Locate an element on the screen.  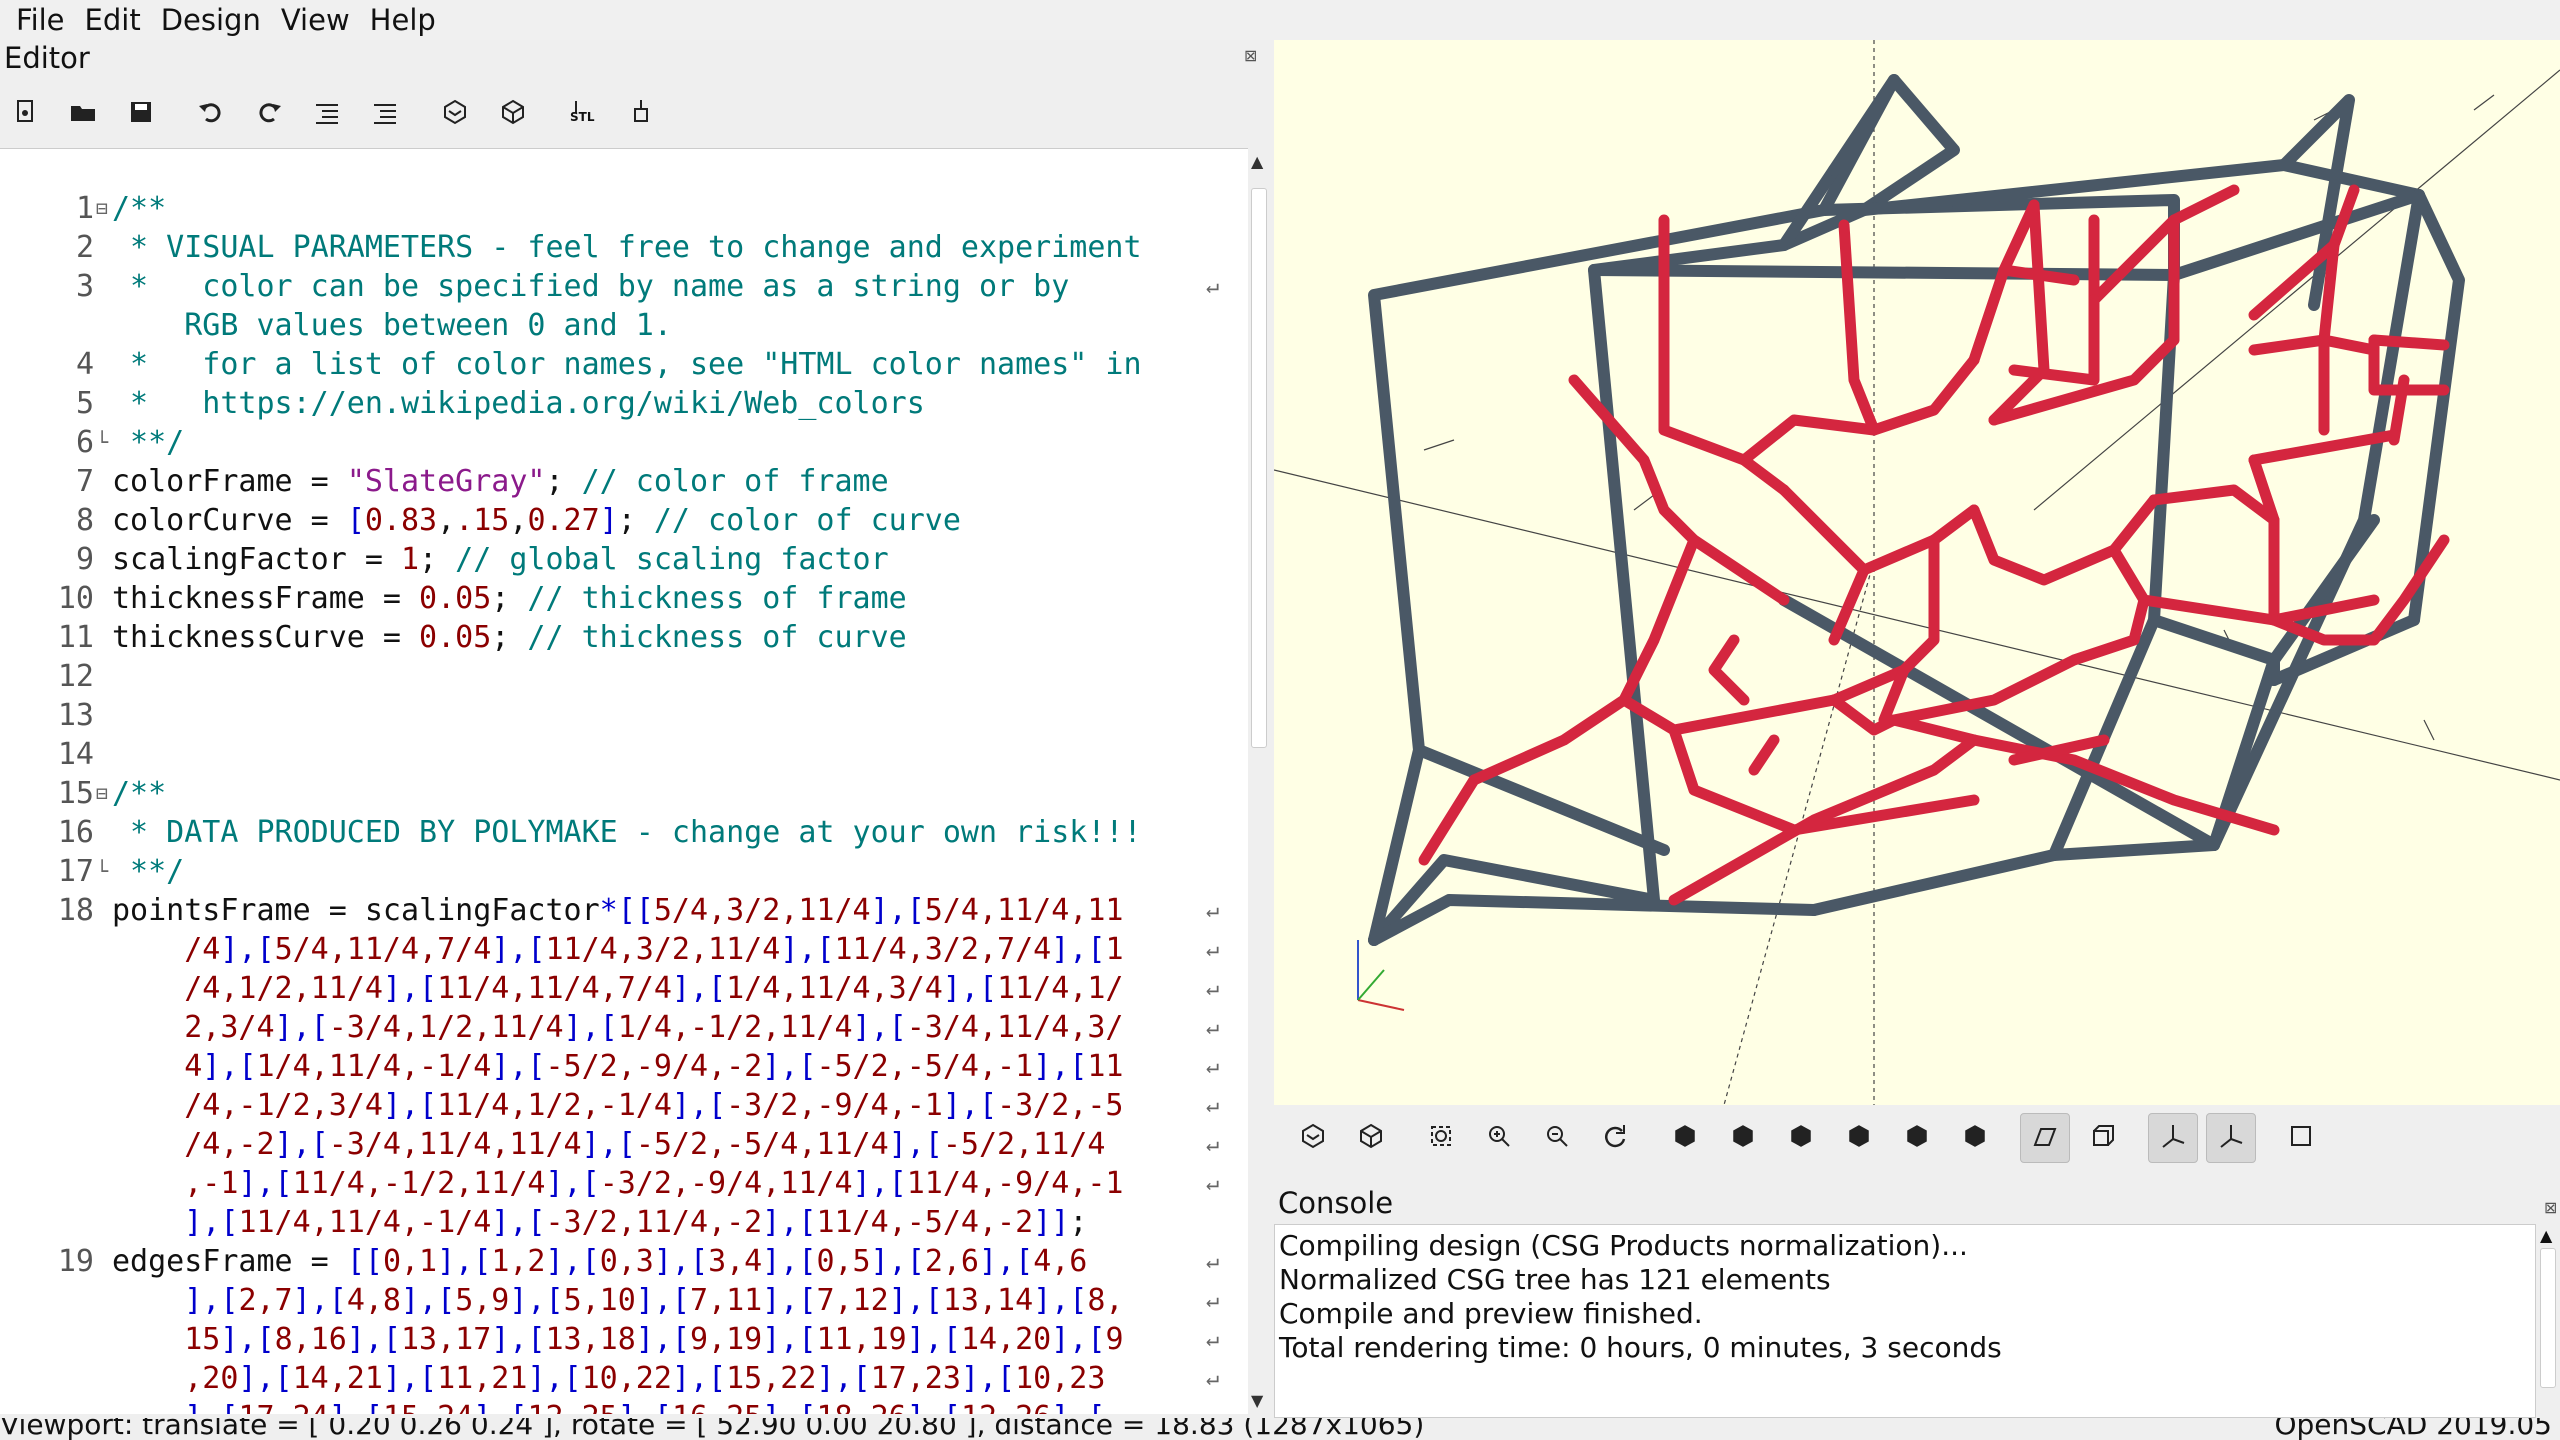
menu-file: File is located at coordinates (40, 20).